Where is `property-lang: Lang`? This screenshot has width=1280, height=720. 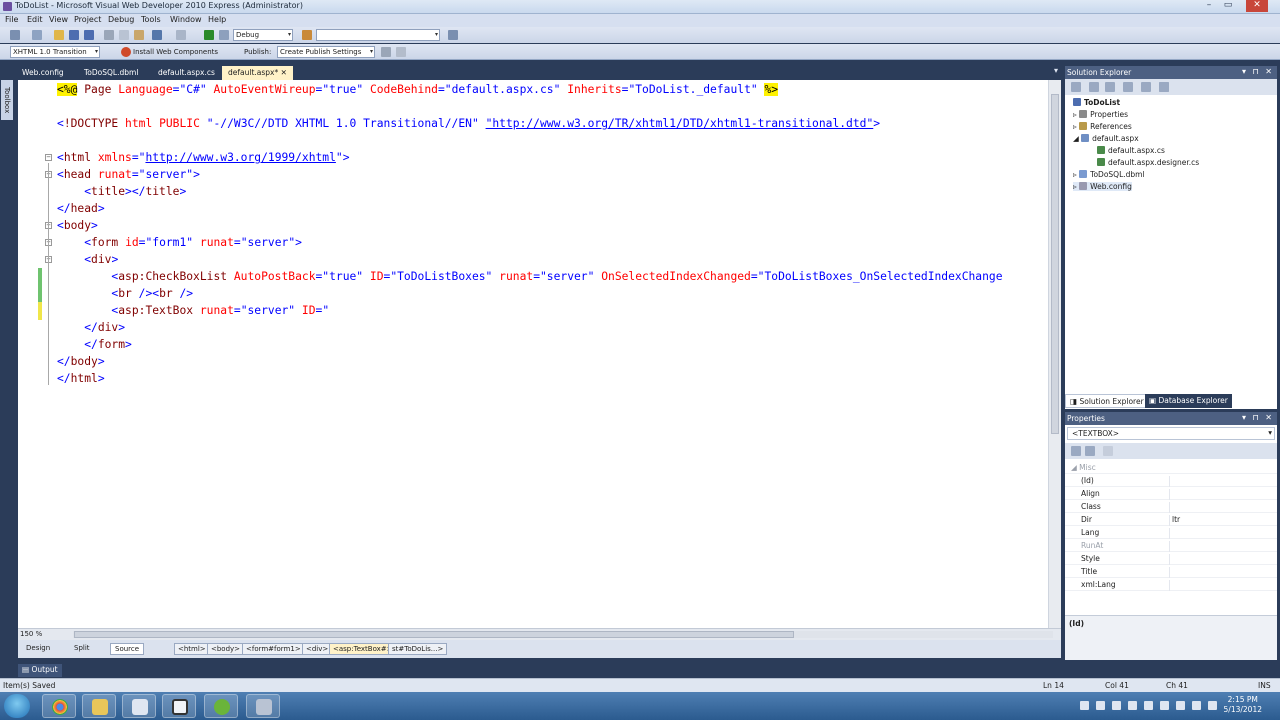 property-lang: Lang is located at coordinates (1171, 533).